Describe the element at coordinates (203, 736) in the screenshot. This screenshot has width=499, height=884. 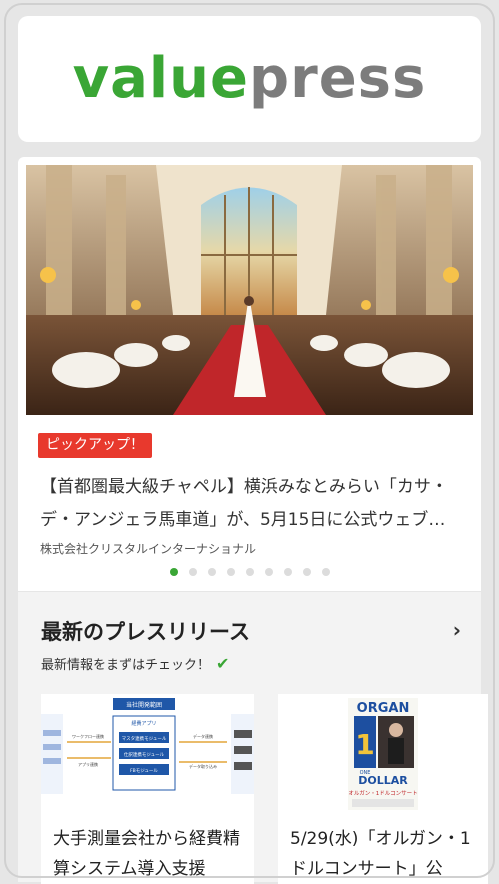
I see `thumb-right-label: データ連携` at that location.